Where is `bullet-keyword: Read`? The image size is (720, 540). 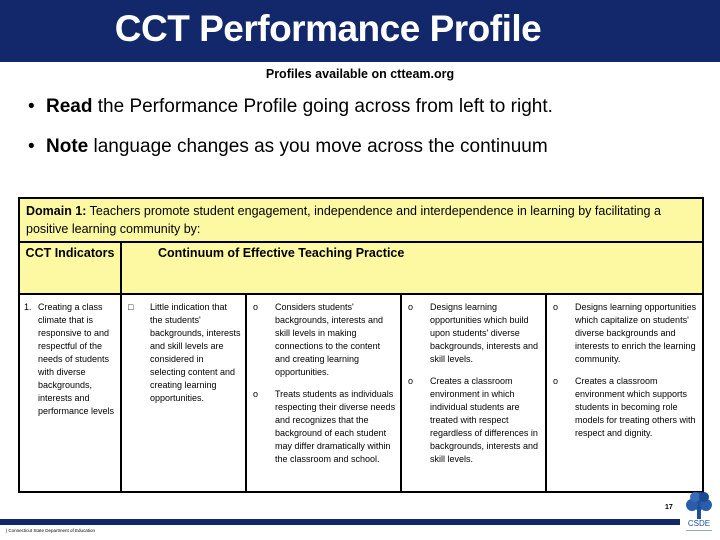
bullet-keyword: Read is located at coordinates (69, 106).